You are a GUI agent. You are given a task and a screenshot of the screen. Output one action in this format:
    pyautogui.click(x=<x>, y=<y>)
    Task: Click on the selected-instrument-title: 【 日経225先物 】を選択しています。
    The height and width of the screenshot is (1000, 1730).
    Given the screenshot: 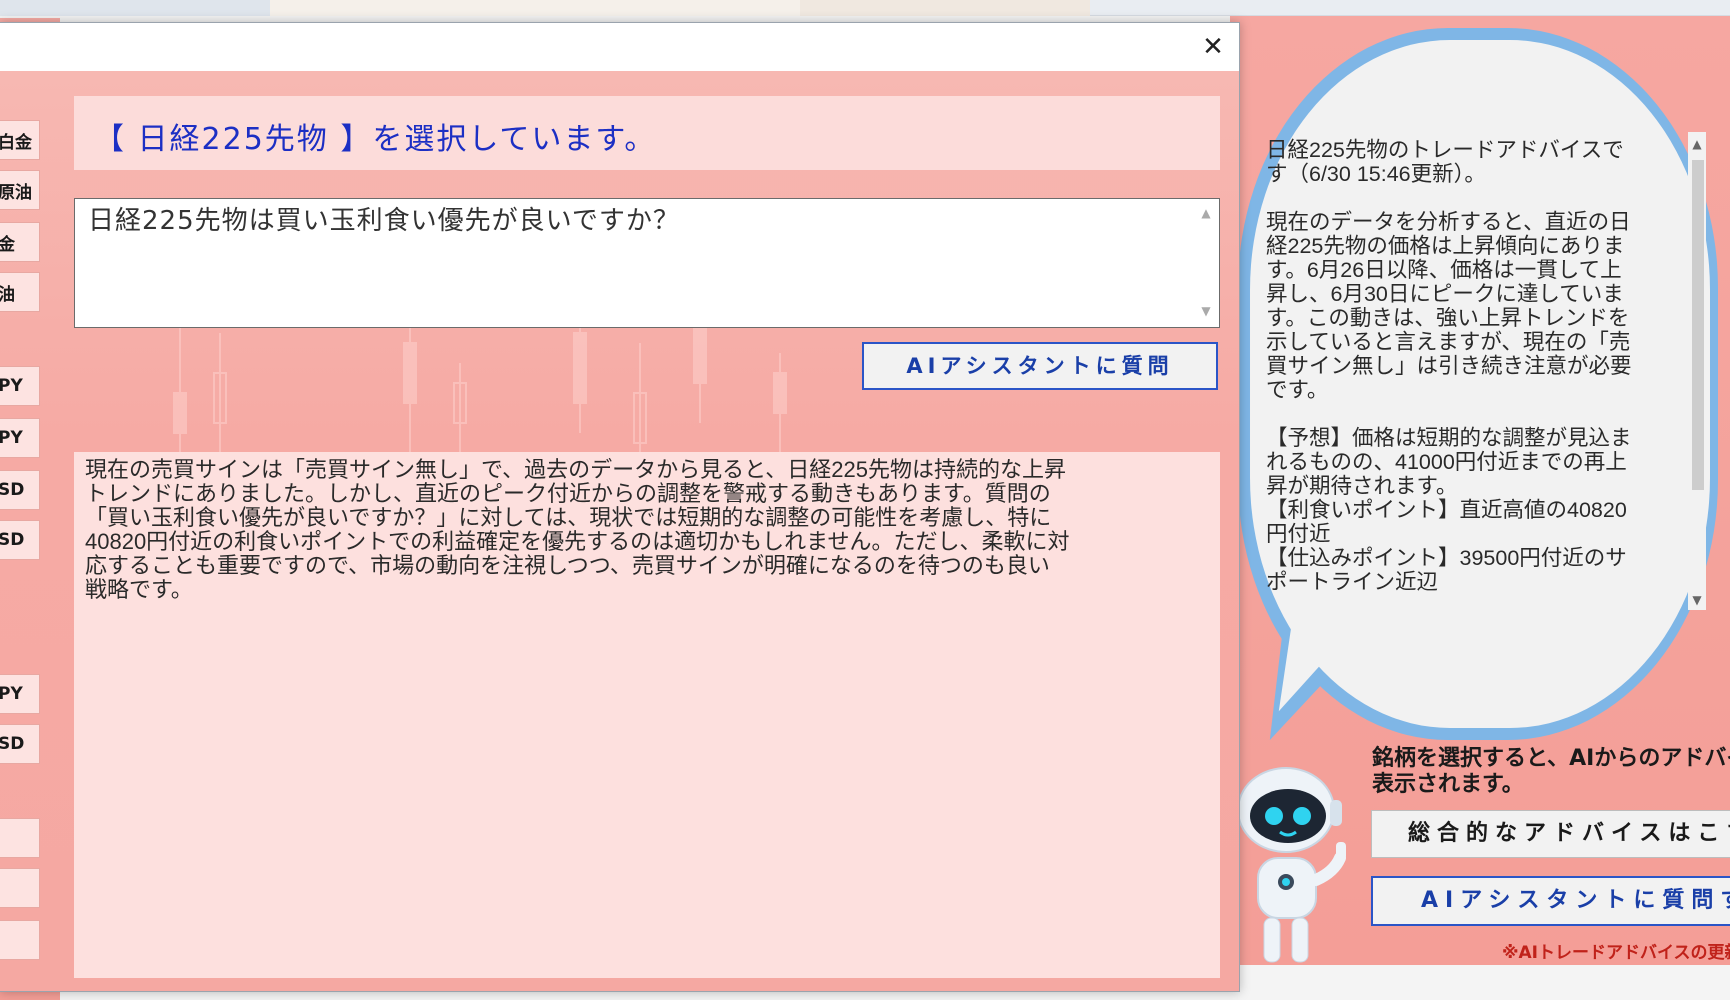 What is the action you would take?
    pyautogui.click(x=375, y=139)
    